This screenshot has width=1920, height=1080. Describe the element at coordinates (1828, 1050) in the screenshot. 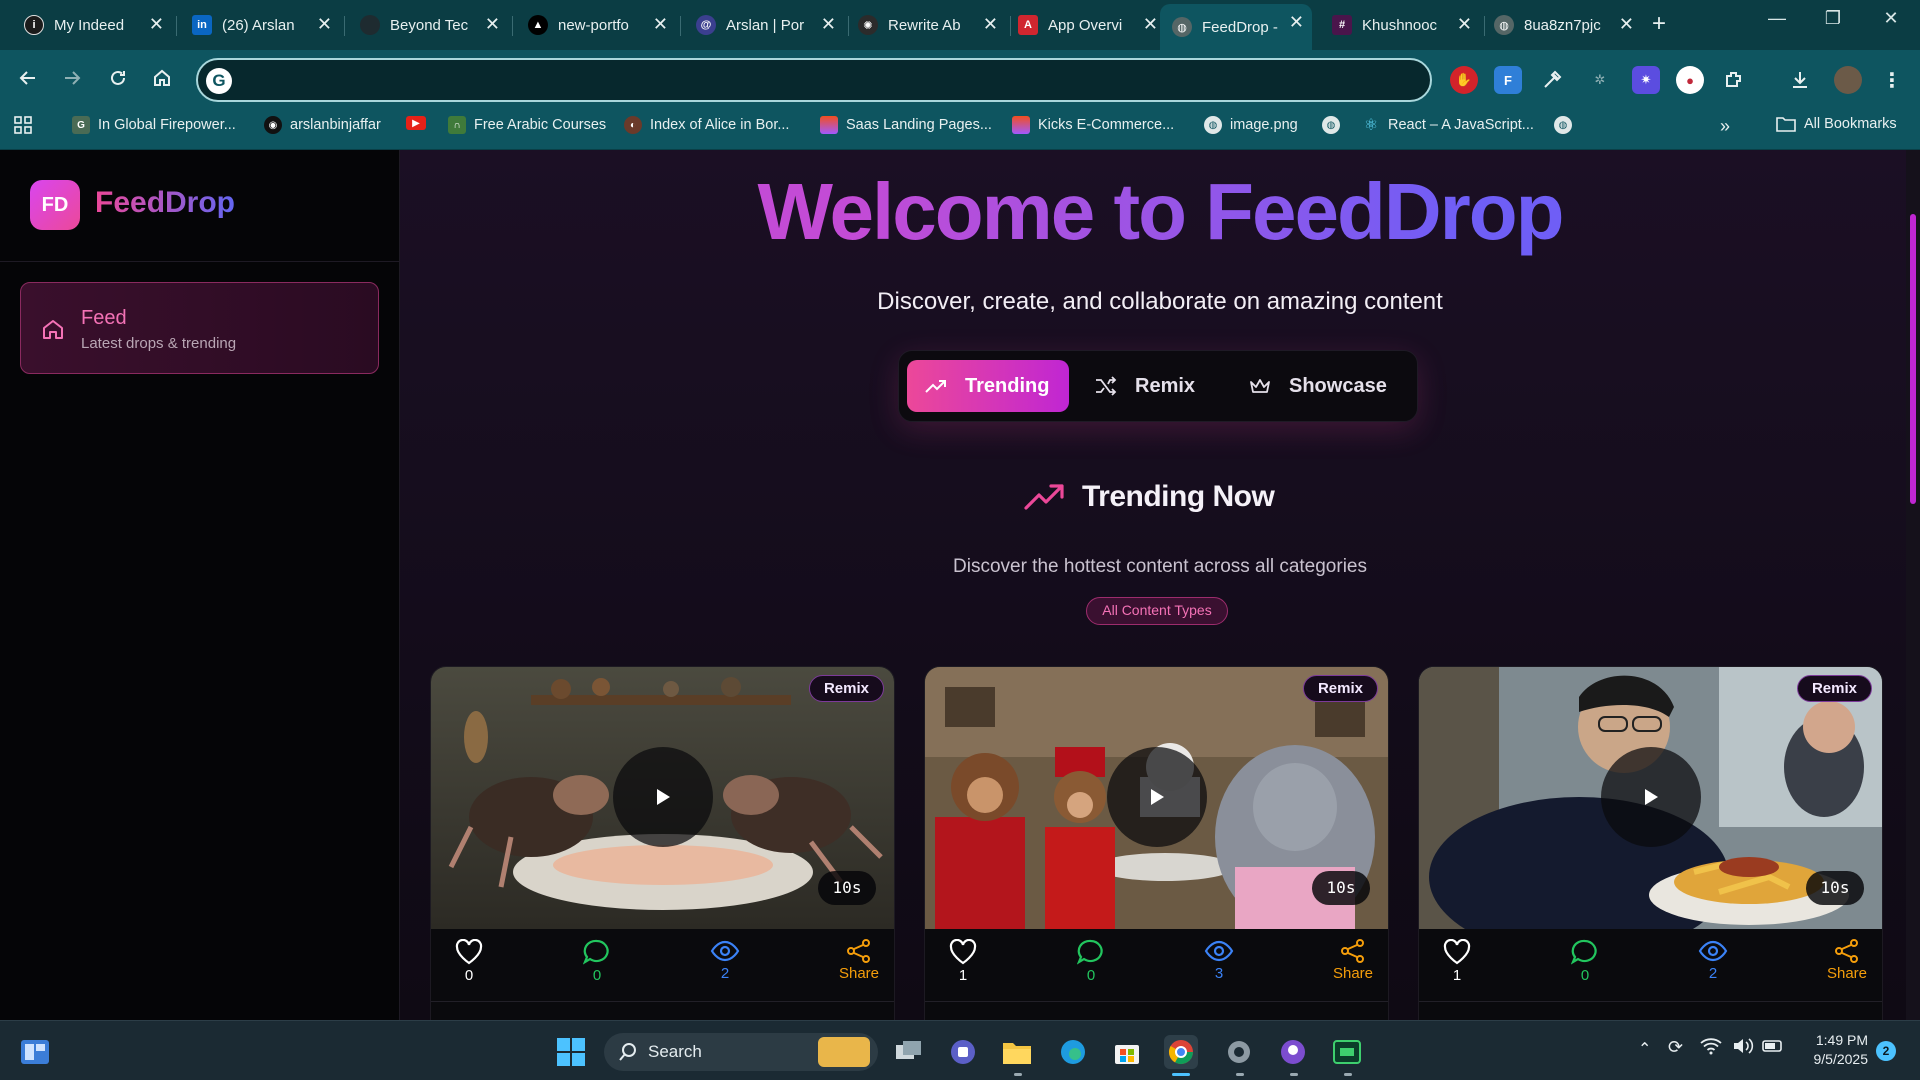

I see `taskbar-clock: 1:49 PM 9/5/2025` at that location.